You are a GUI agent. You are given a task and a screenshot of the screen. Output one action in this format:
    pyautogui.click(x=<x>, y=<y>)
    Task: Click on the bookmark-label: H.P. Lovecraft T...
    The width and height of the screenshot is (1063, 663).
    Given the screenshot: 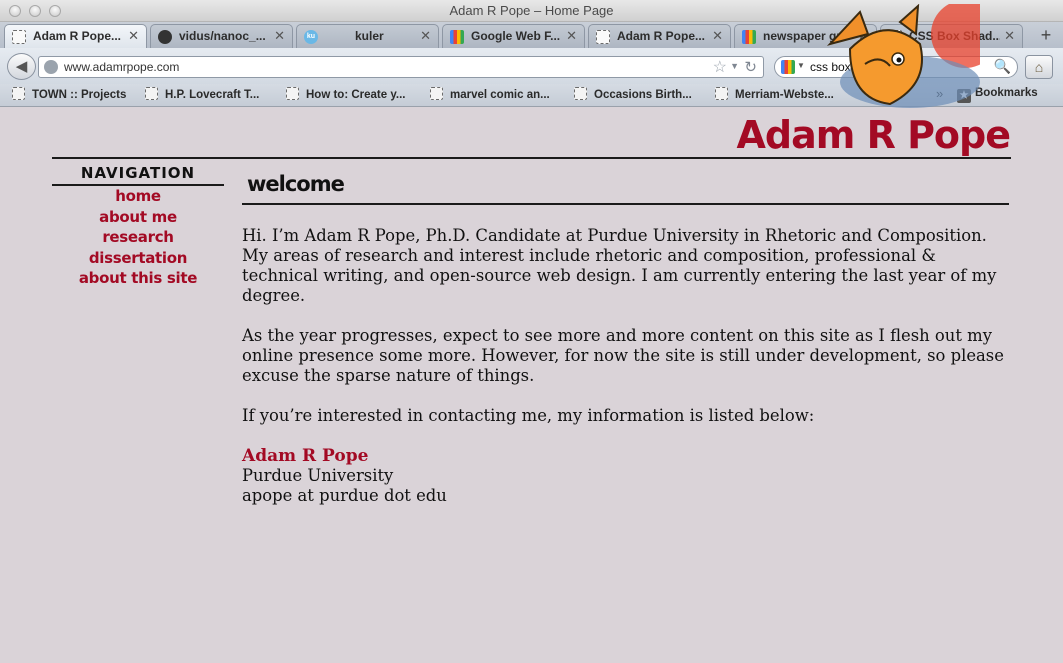 What is the action you would take?
    pyautogui.click(x=212, y=95)
    